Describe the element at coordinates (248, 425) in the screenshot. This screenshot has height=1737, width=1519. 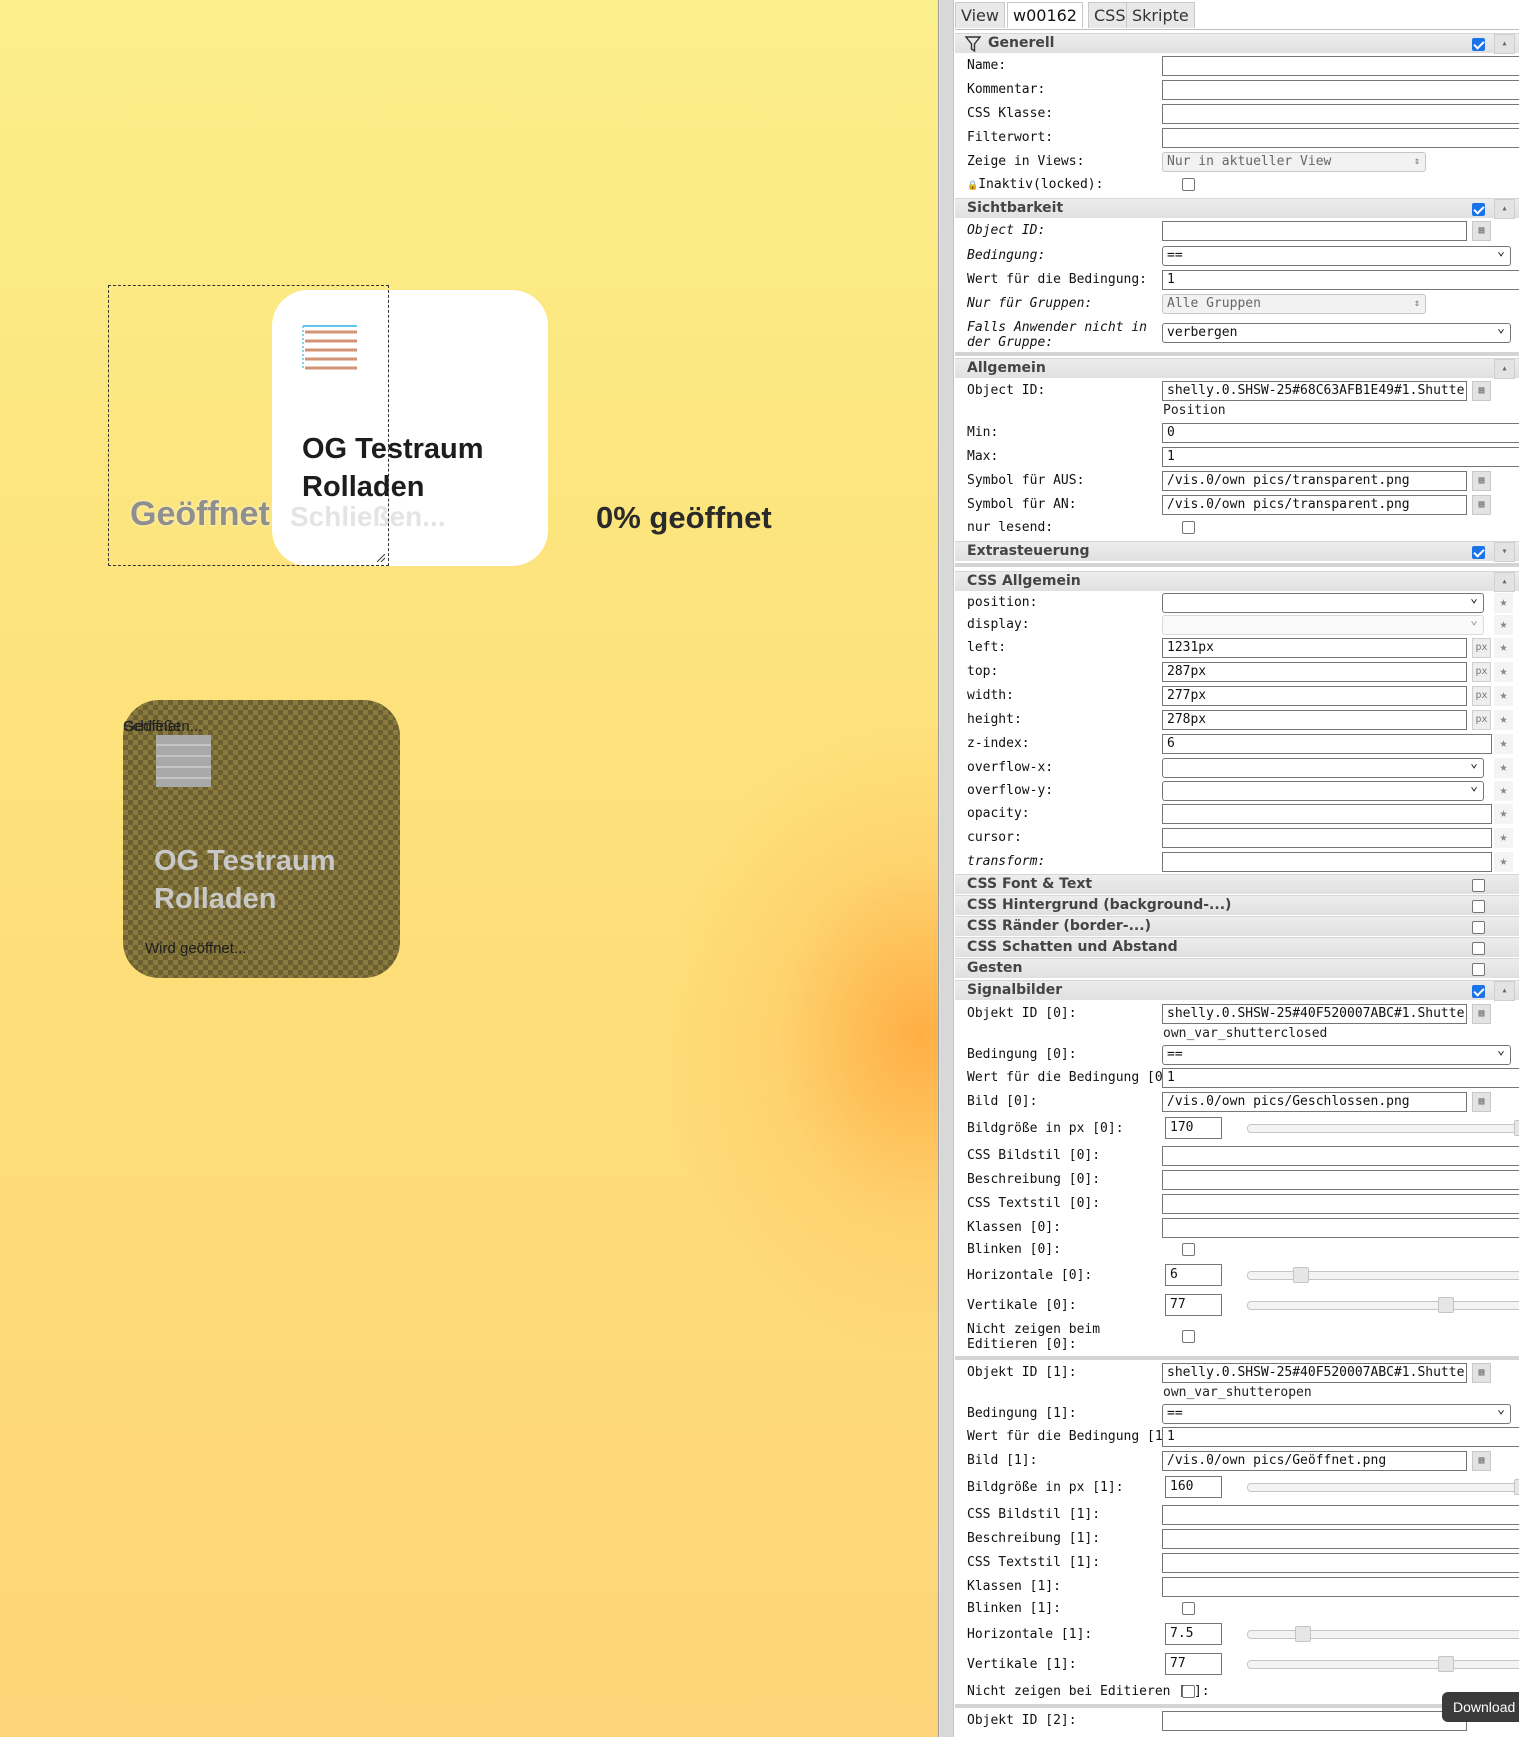
I see `selection-box` at that location.